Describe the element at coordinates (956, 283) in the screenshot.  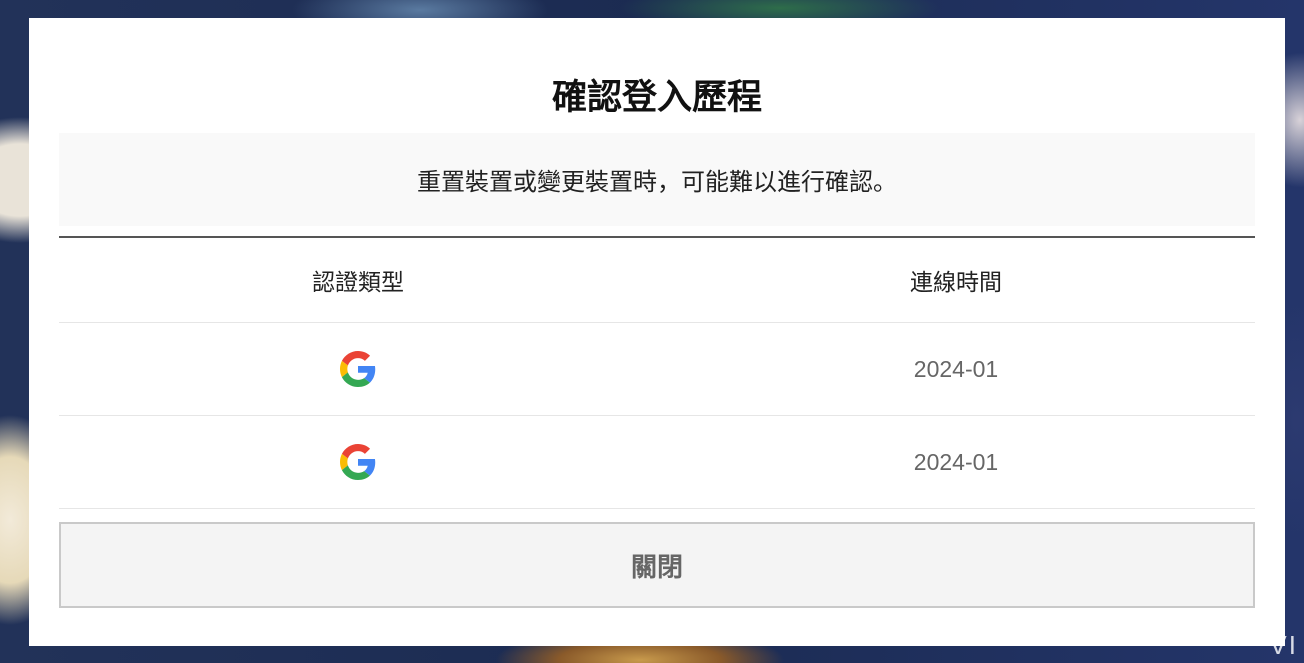
I see `header-connection-time: 連線時間` at that location.